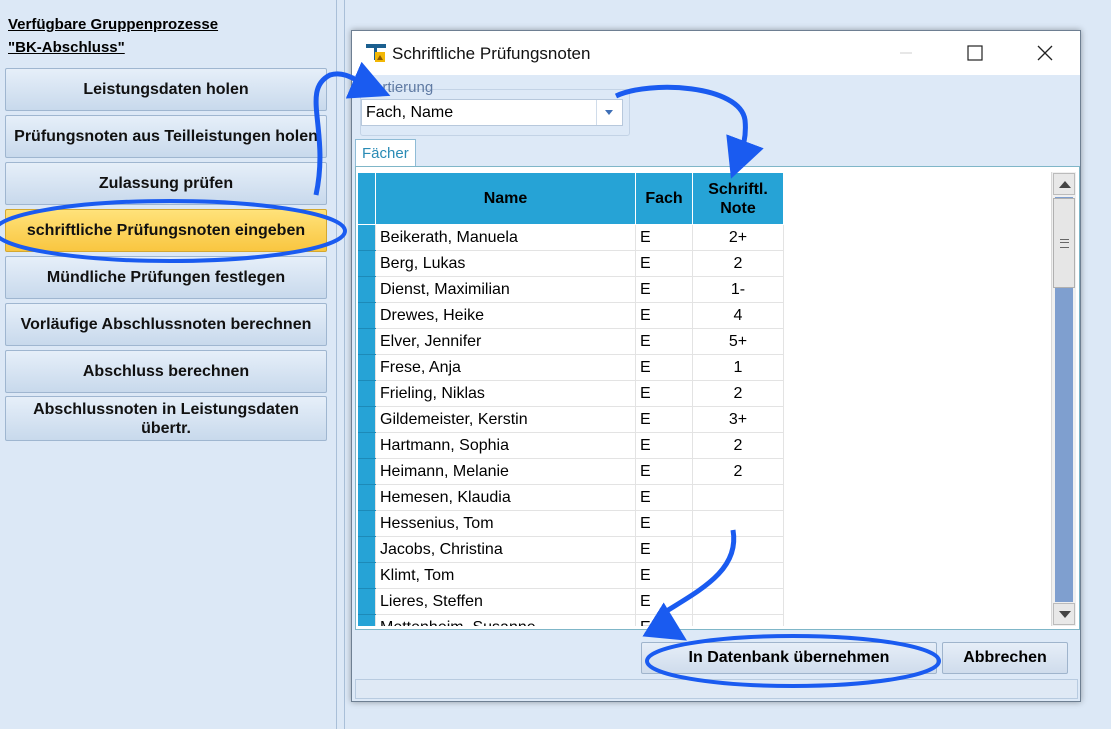 The image size is (1111, 729). Describe the element at coordinates (738, 198) in the screenshot. I see `column-header-note: Schriftl. Note` at that location.